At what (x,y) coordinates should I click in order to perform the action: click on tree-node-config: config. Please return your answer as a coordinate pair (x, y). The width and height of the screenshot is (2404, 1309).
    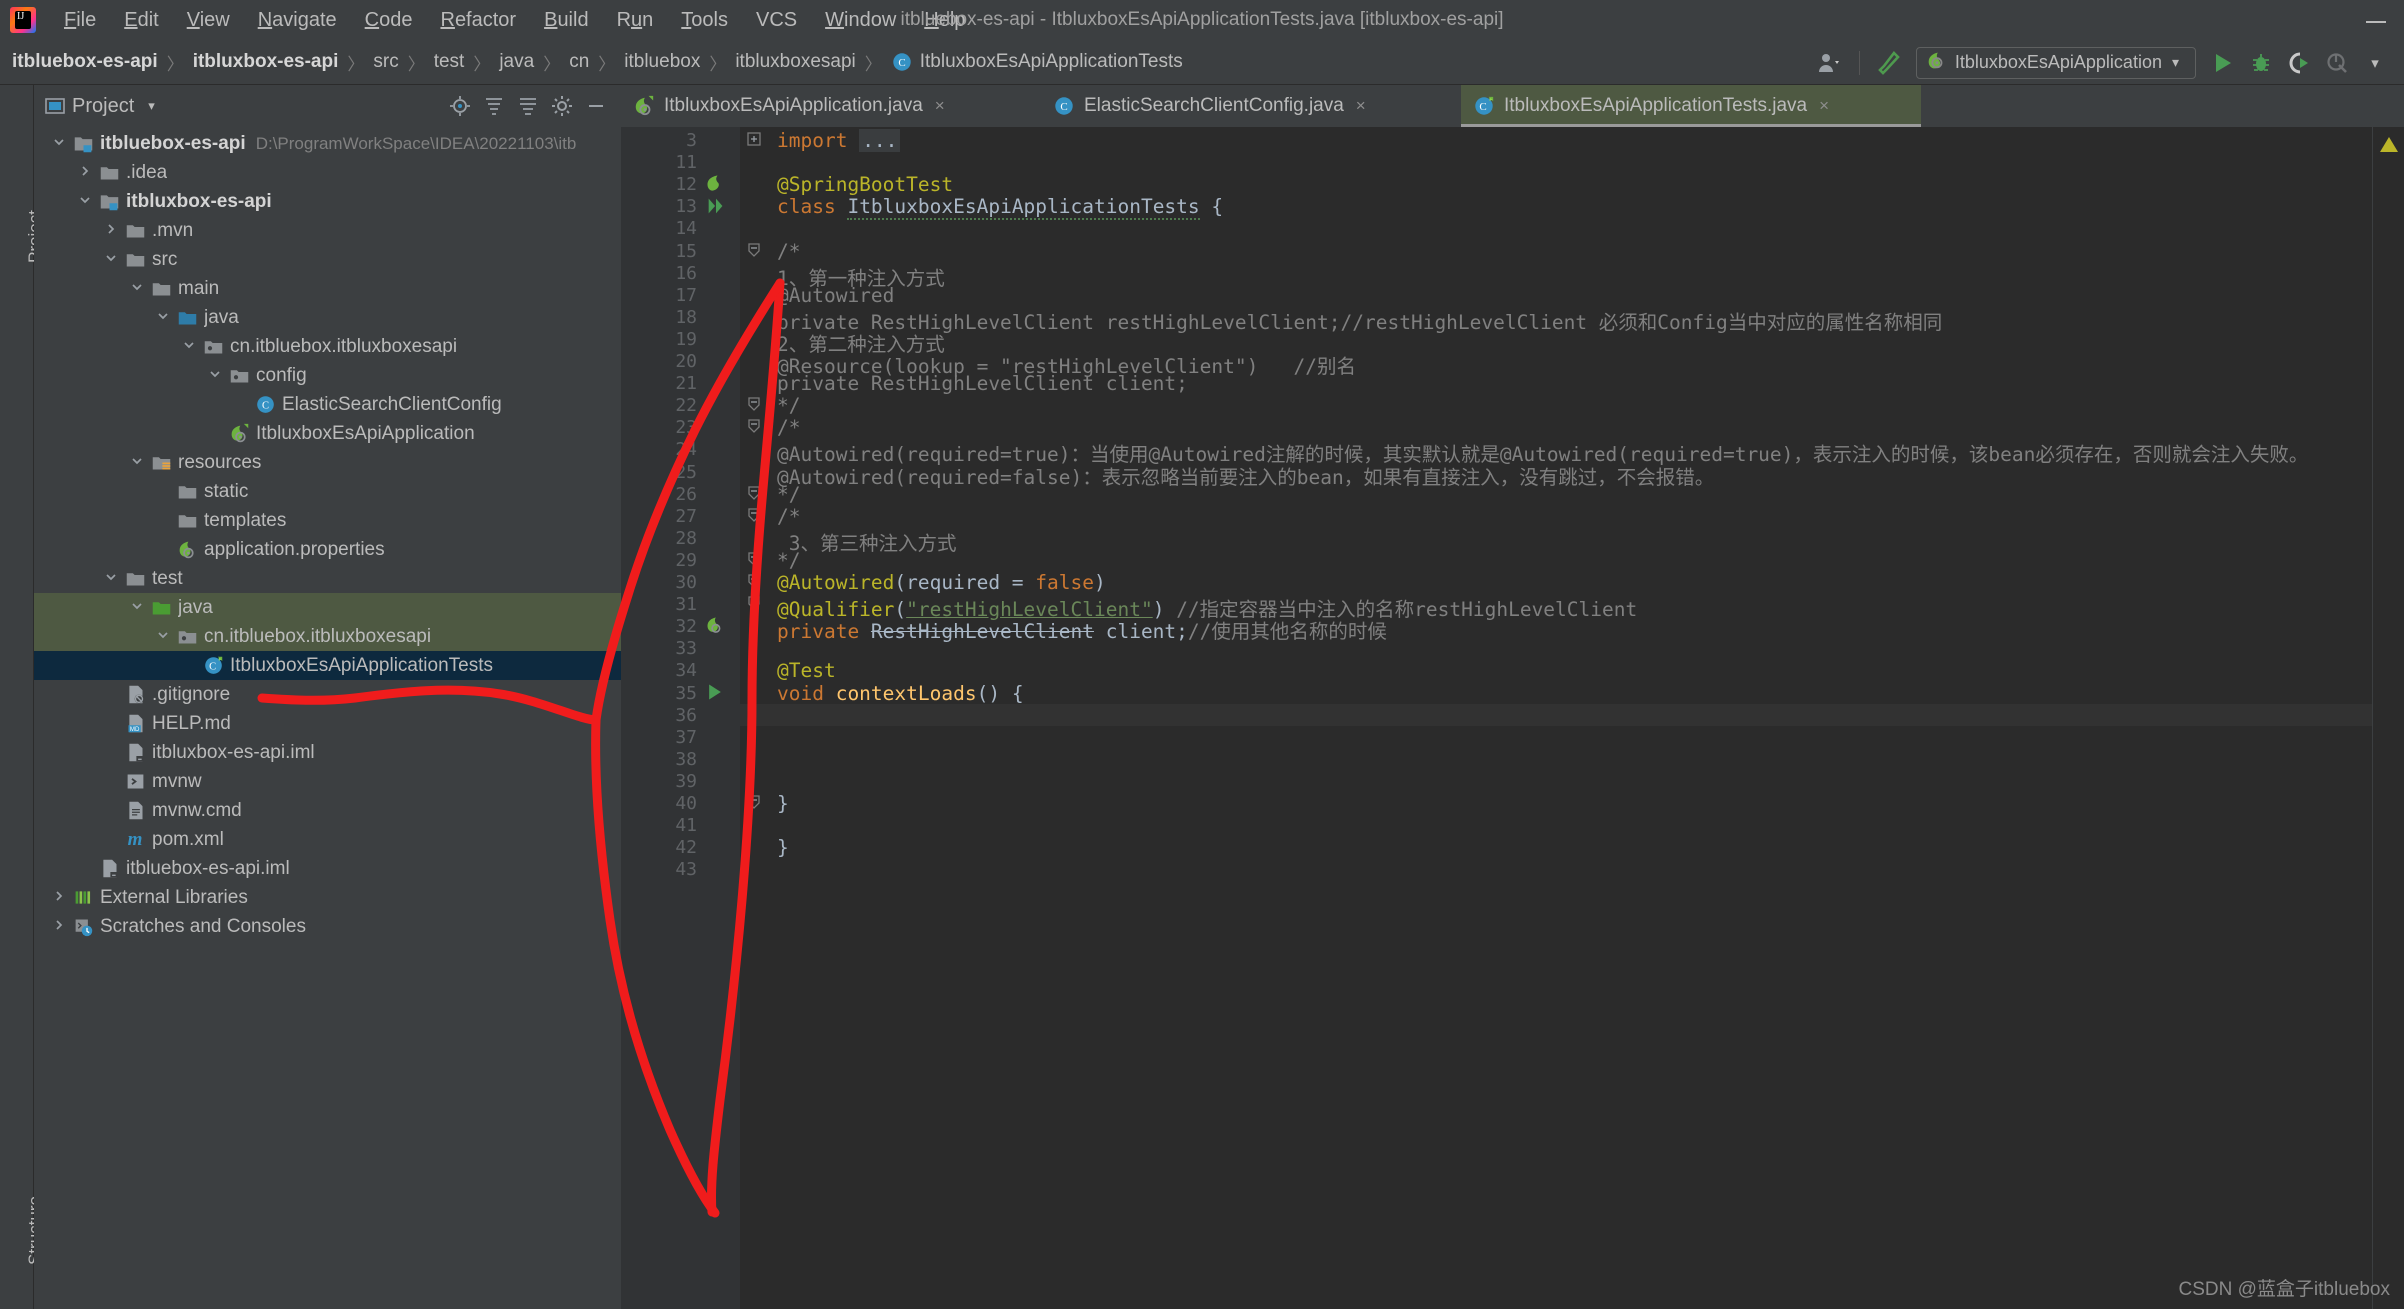
    Looking at the image, I should click on (327, 375).